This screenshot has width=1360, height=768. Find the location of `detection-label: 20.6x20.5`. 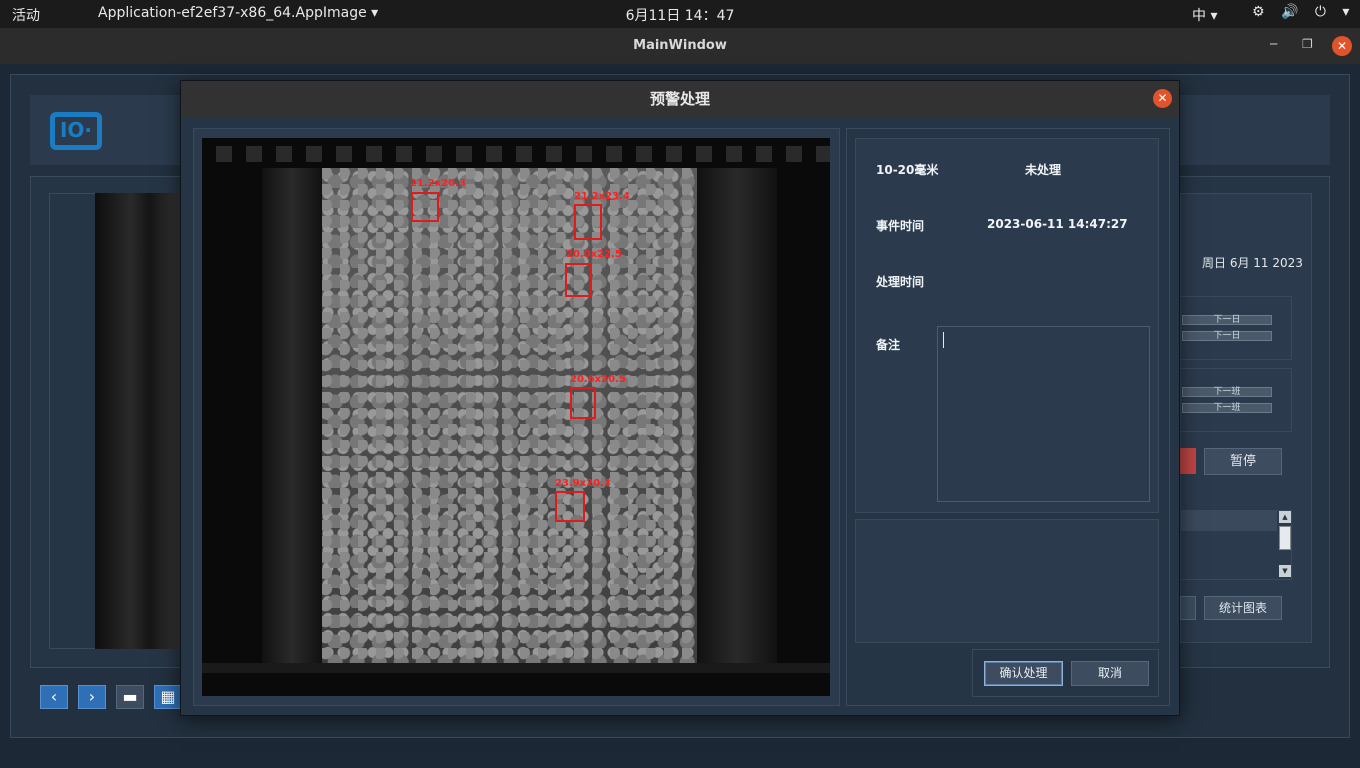

detection-label: 20.6x20.5 is located at coordinates (598, 379).